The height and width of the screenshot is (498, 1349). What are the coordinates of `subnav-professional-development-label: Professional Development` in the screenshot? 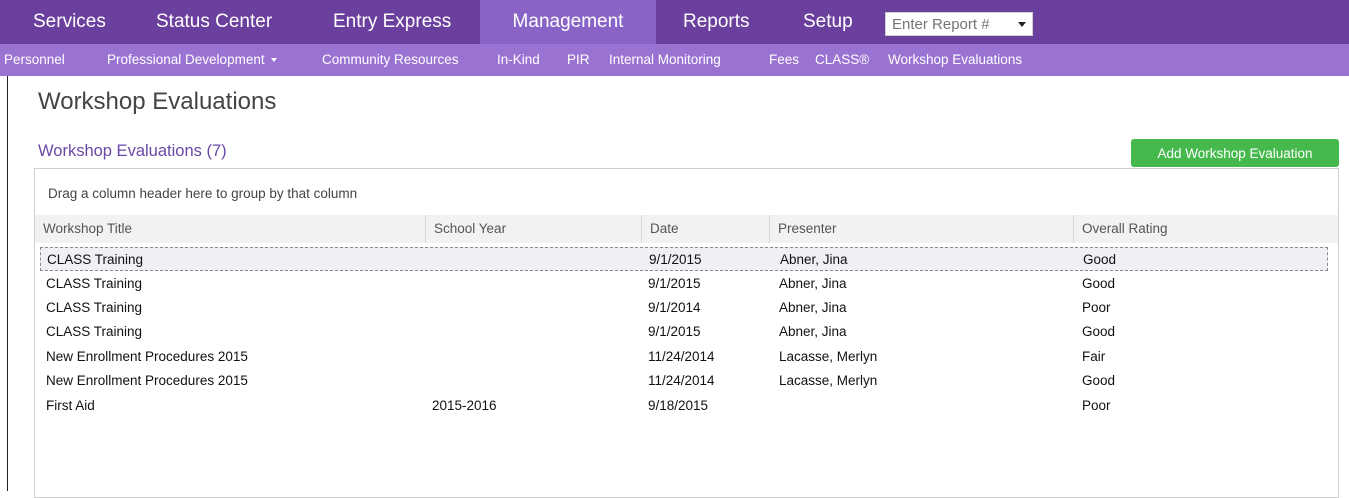 It's located at (186, 59).